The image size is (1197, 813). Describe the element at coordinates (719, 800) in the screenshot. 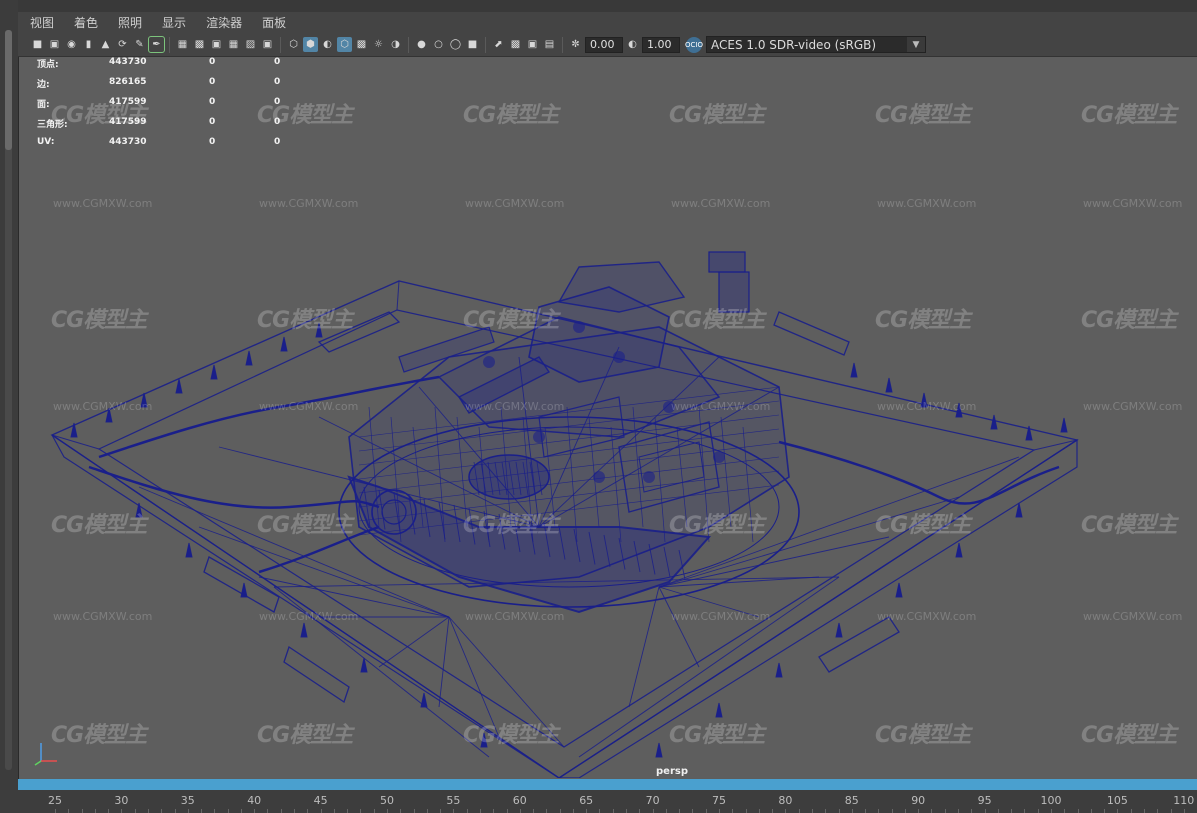

I see `timeline-tick-label: 75` at that location.